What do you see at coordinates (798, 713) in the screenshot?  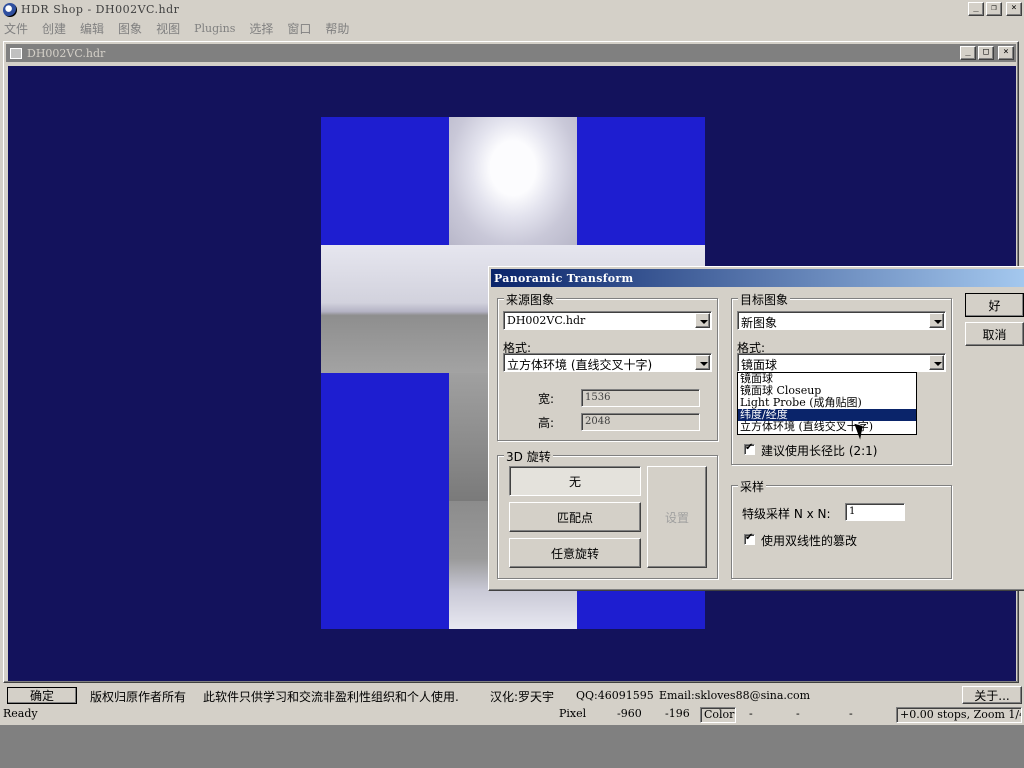 I see `color-g-value: -` at bounding box center [798, 713].